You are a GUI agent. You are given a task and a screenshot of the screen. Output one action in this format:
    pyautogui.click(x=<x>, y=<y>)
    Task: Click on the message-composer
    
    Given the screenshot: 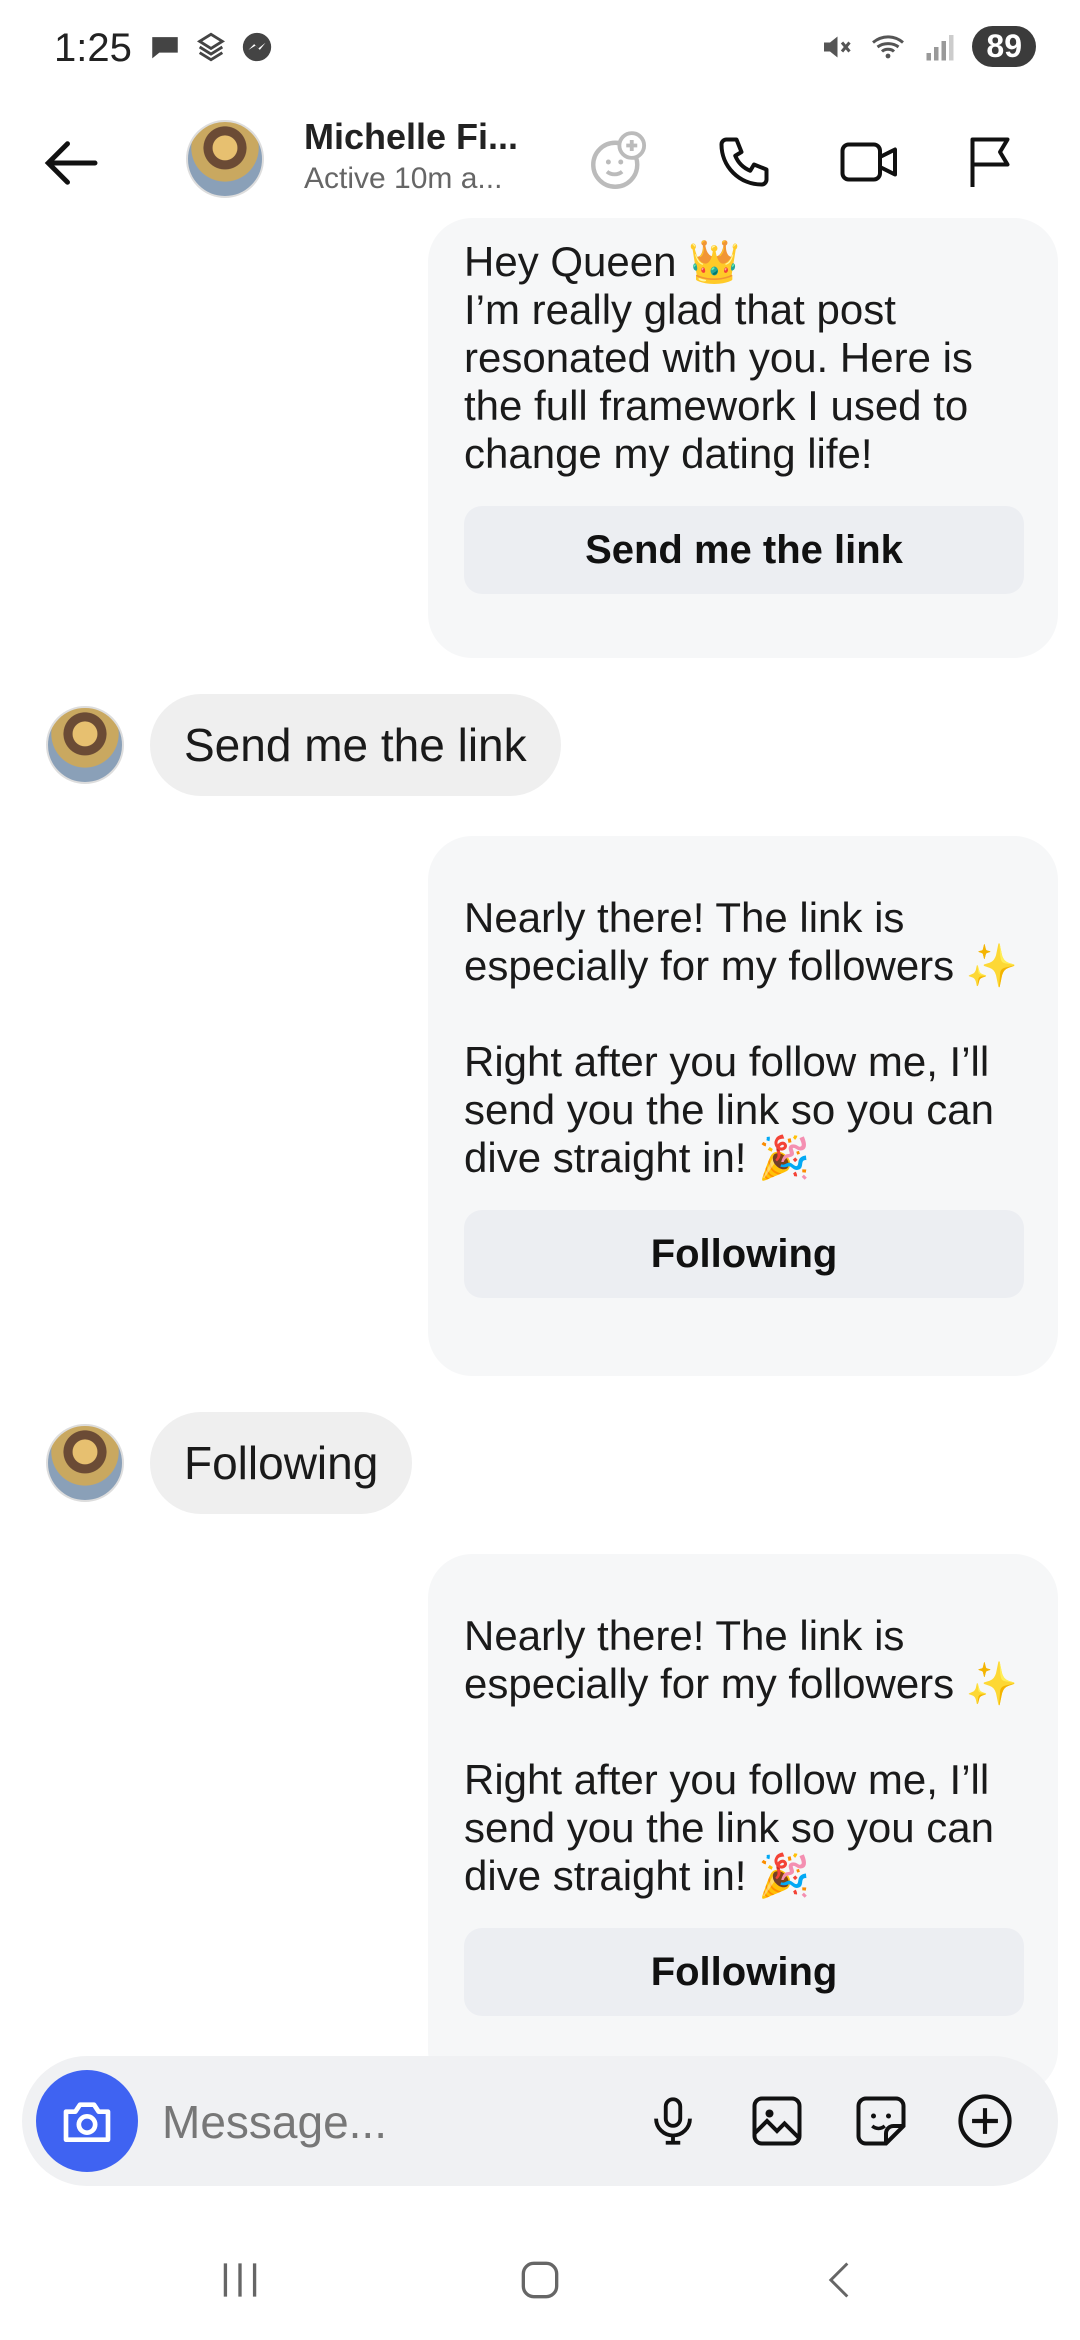 What is the action you would take?
    pyautogui.click(x=540, y=2121)
    